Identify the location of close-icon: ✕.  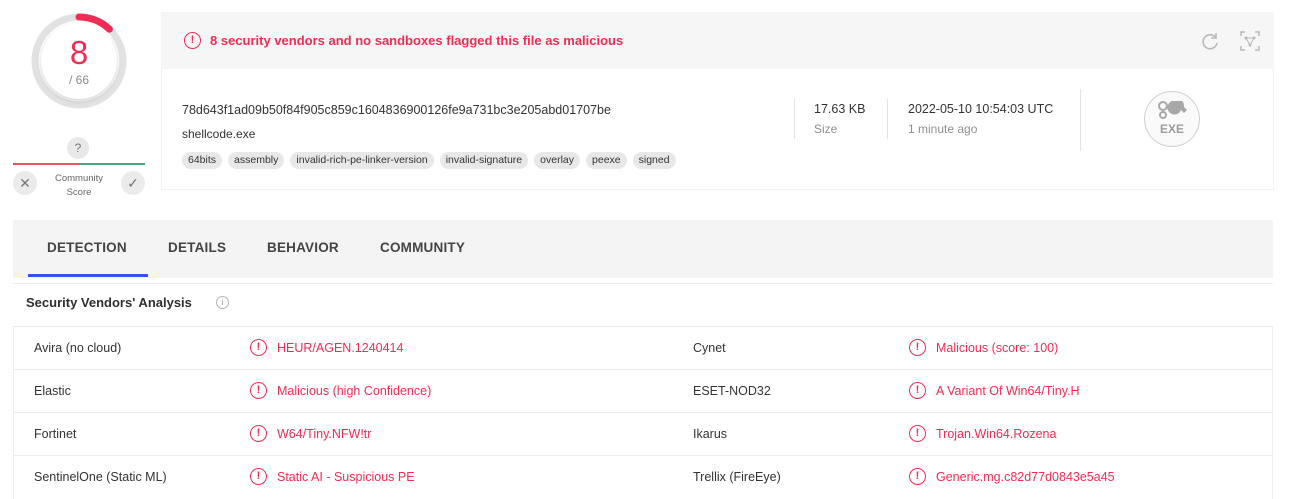
(25, 183).